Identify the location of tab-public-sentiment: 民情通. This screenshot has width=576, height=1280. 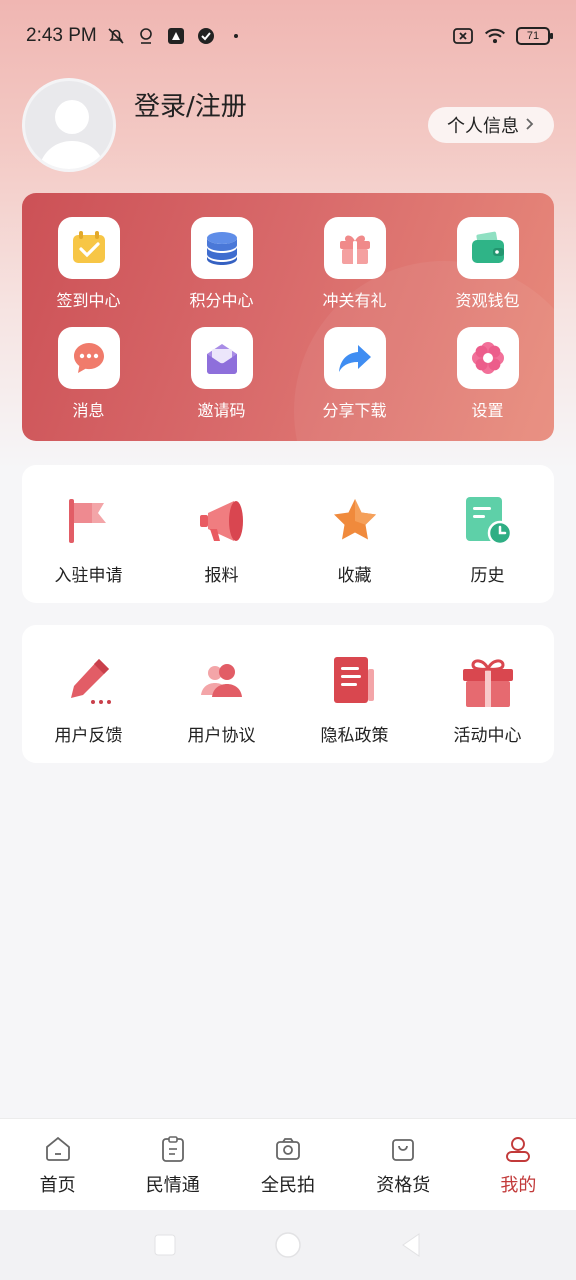
(172, 1164).